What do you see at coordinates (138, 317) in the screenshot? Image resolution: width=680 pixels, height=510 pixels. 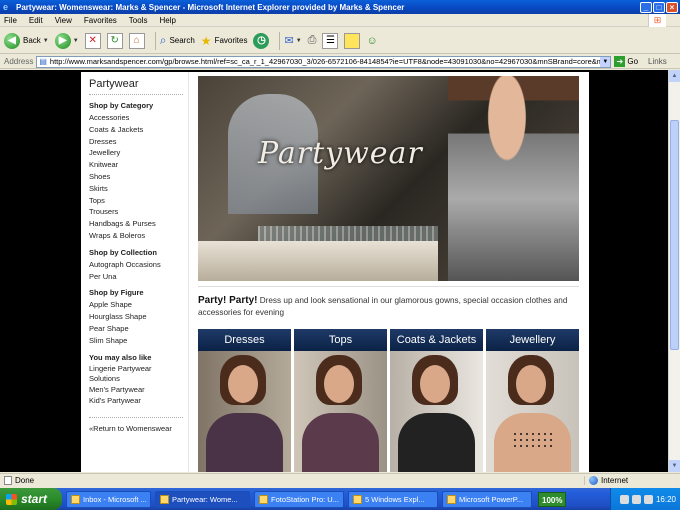 I see `nav-link-hourglass-shape: Hourglass Shape` at bounding box center [138, 317].